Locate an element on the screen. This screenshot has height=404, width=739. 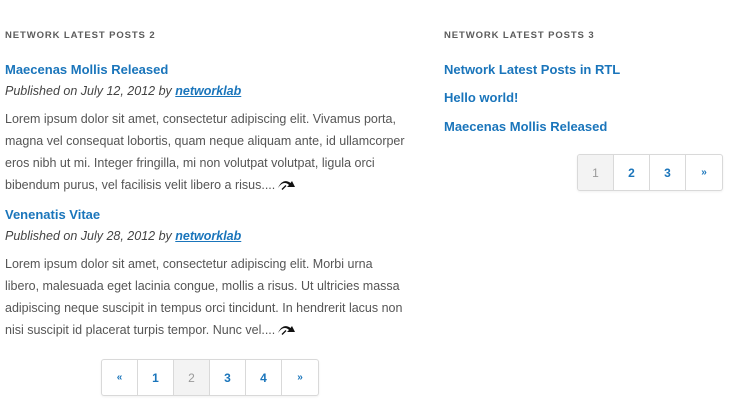
pagination-current-page: 1 is located at coordinates (596, 172).